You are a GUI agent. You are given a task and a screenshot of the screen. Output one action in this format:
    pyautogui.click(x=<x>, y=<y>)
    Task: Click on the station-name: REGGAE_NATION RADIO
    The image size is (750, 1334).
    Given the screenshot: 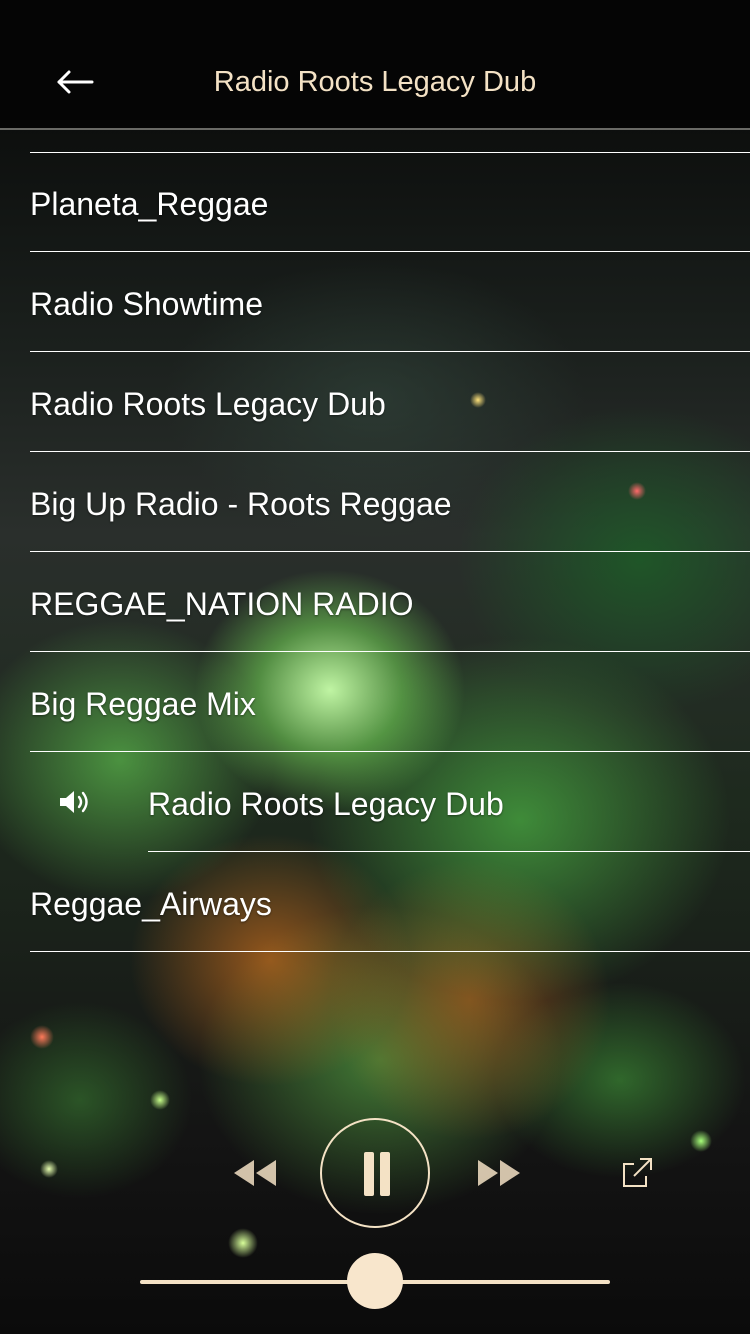 What is the action you would take?
    pyautogui.click(x=222, y=604)
    